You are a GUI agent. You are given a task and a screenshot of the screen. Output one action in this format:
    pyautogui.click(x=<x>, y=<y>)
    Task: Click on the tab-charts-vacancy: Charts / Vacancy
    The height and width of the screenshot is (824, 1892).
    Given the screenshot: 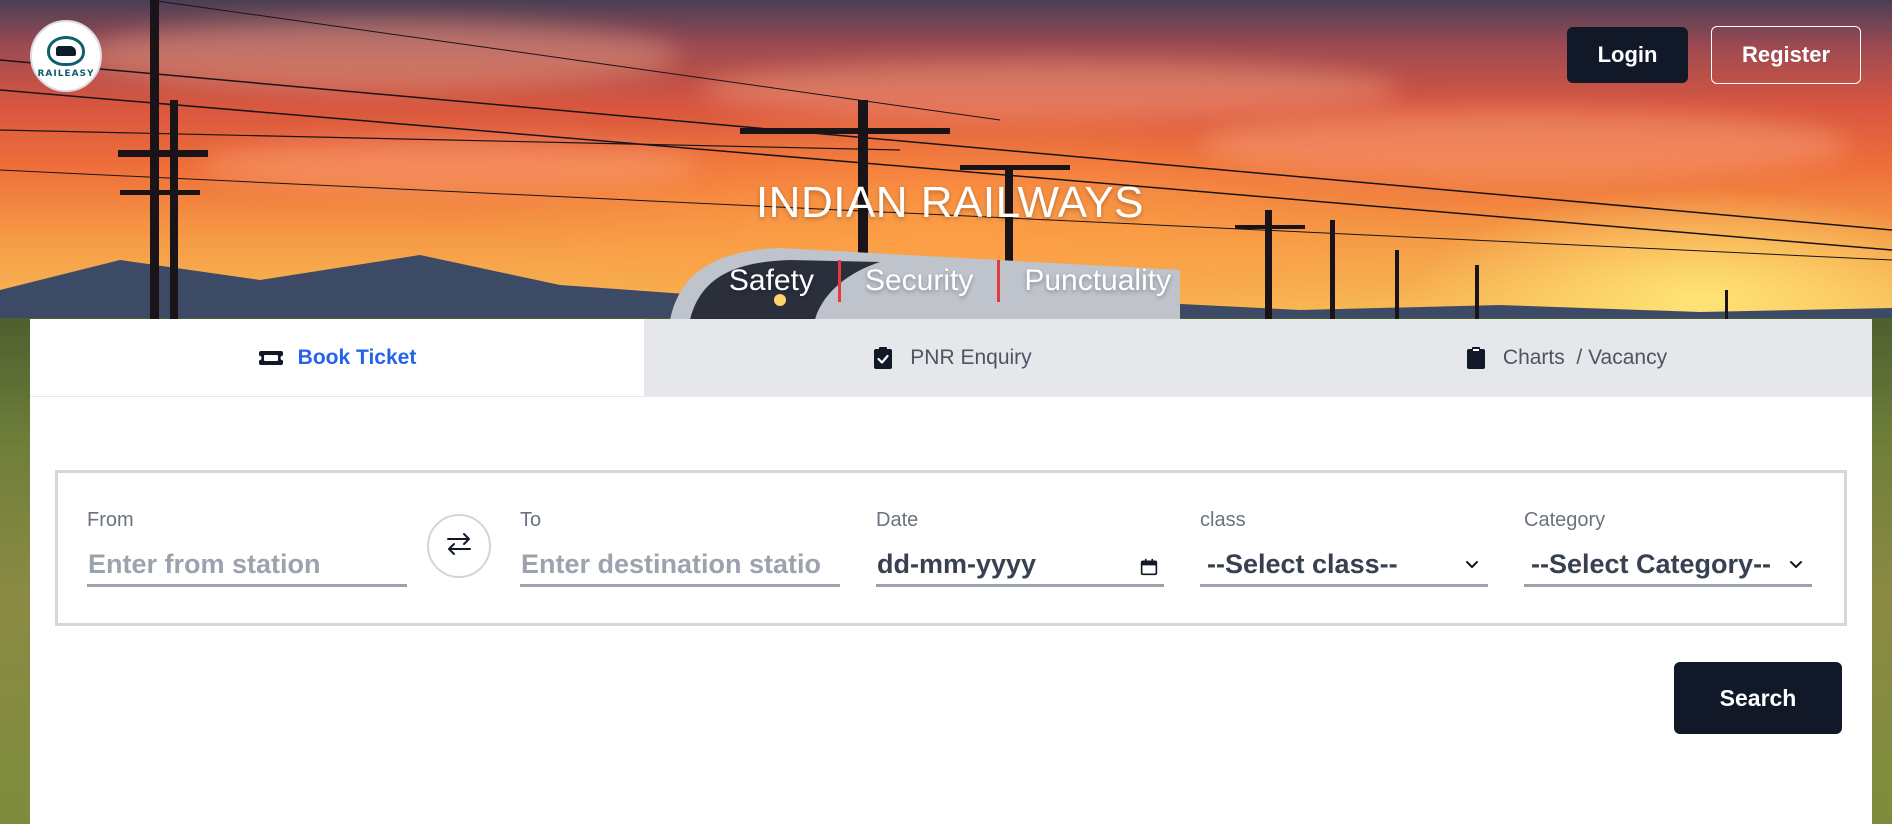 What is the action you would take?
    pyautogui.click(x=1565, y=357)
    